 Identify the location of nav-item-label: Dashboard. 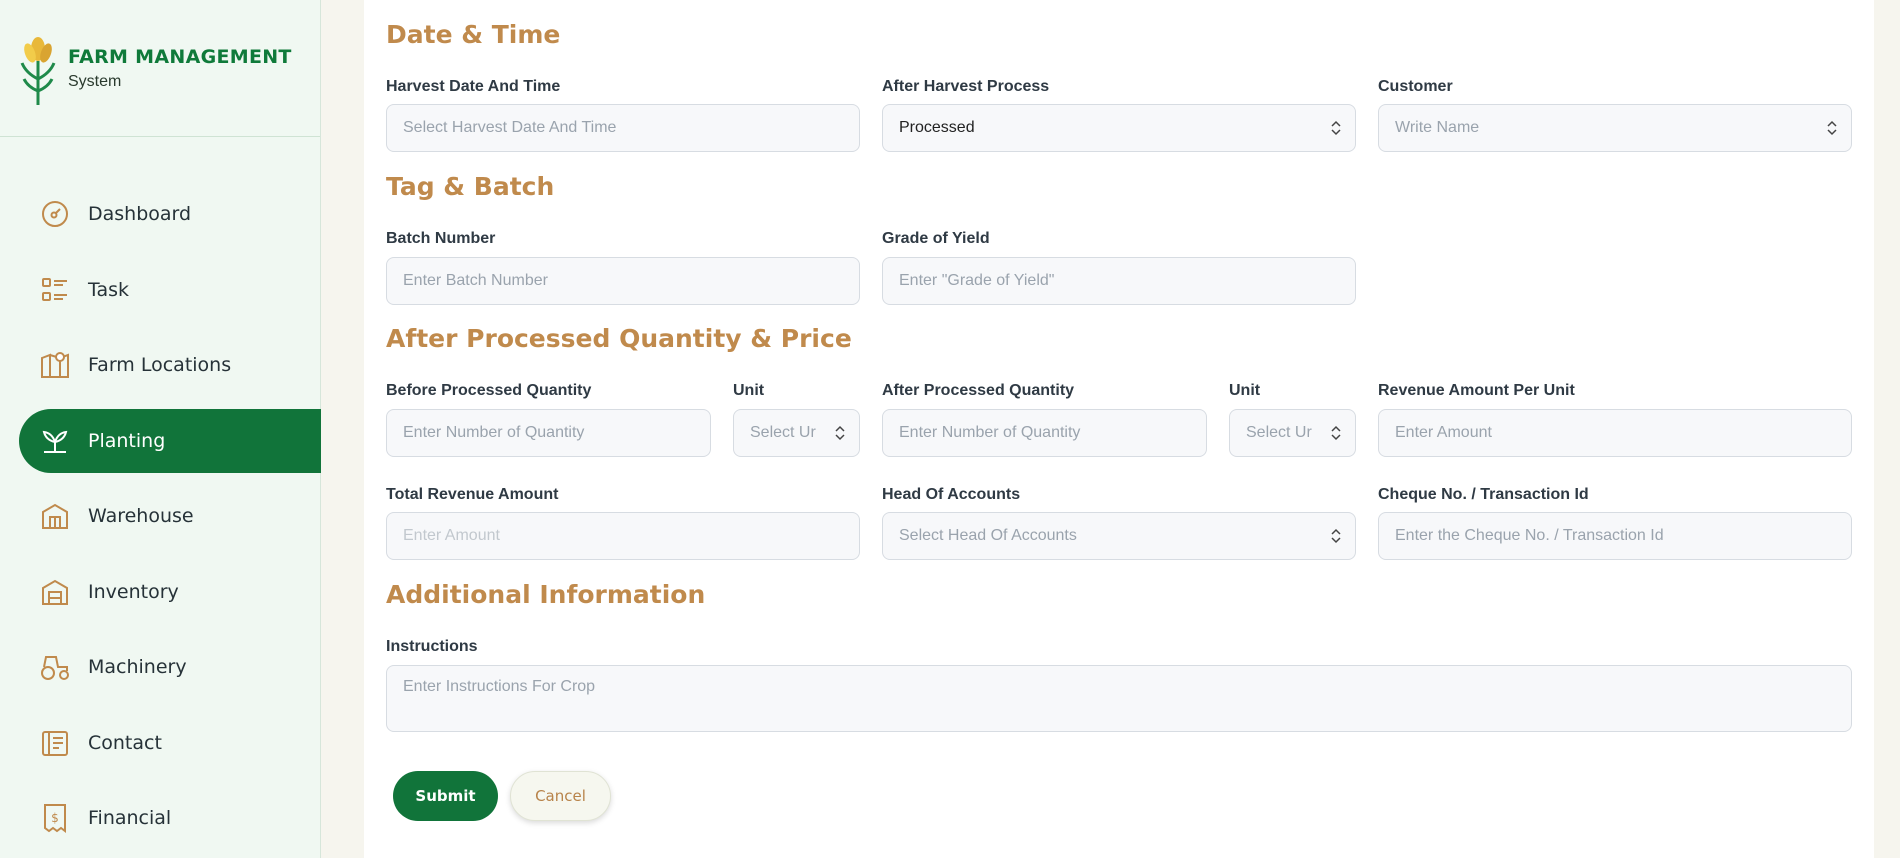
(140, 214).